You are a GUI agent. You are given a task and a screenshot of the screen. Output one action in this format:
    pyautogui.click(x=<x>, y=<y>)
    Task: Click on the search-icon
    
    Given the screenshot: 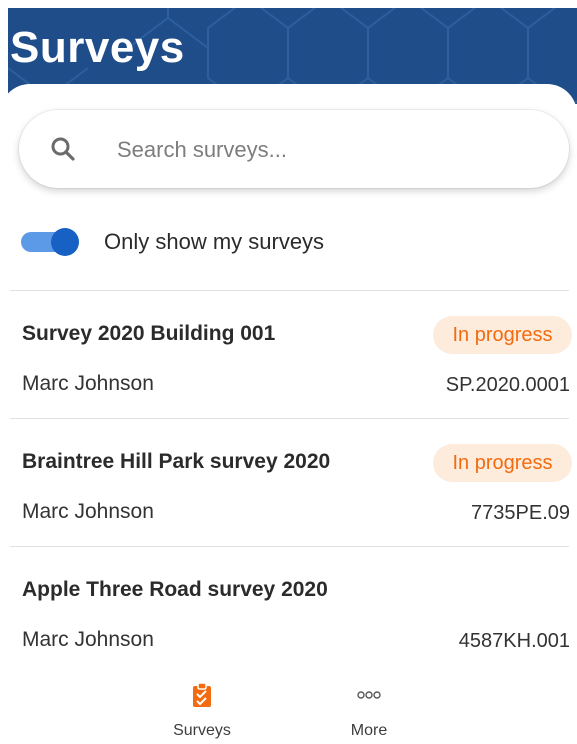 What is the action you would take?
    pyautogui.click(x=63, y=149)
    